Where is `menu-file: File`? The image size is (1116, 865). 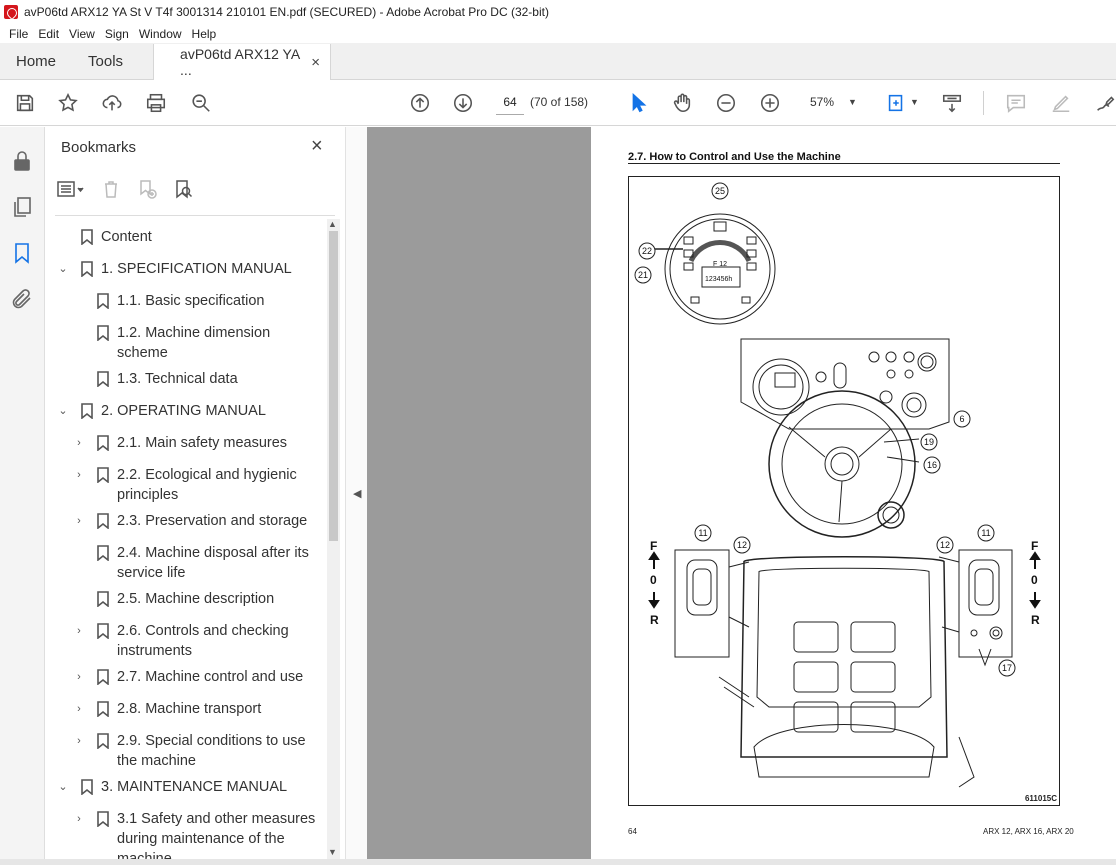 menu-file: File is located at coordinates (18, 34).